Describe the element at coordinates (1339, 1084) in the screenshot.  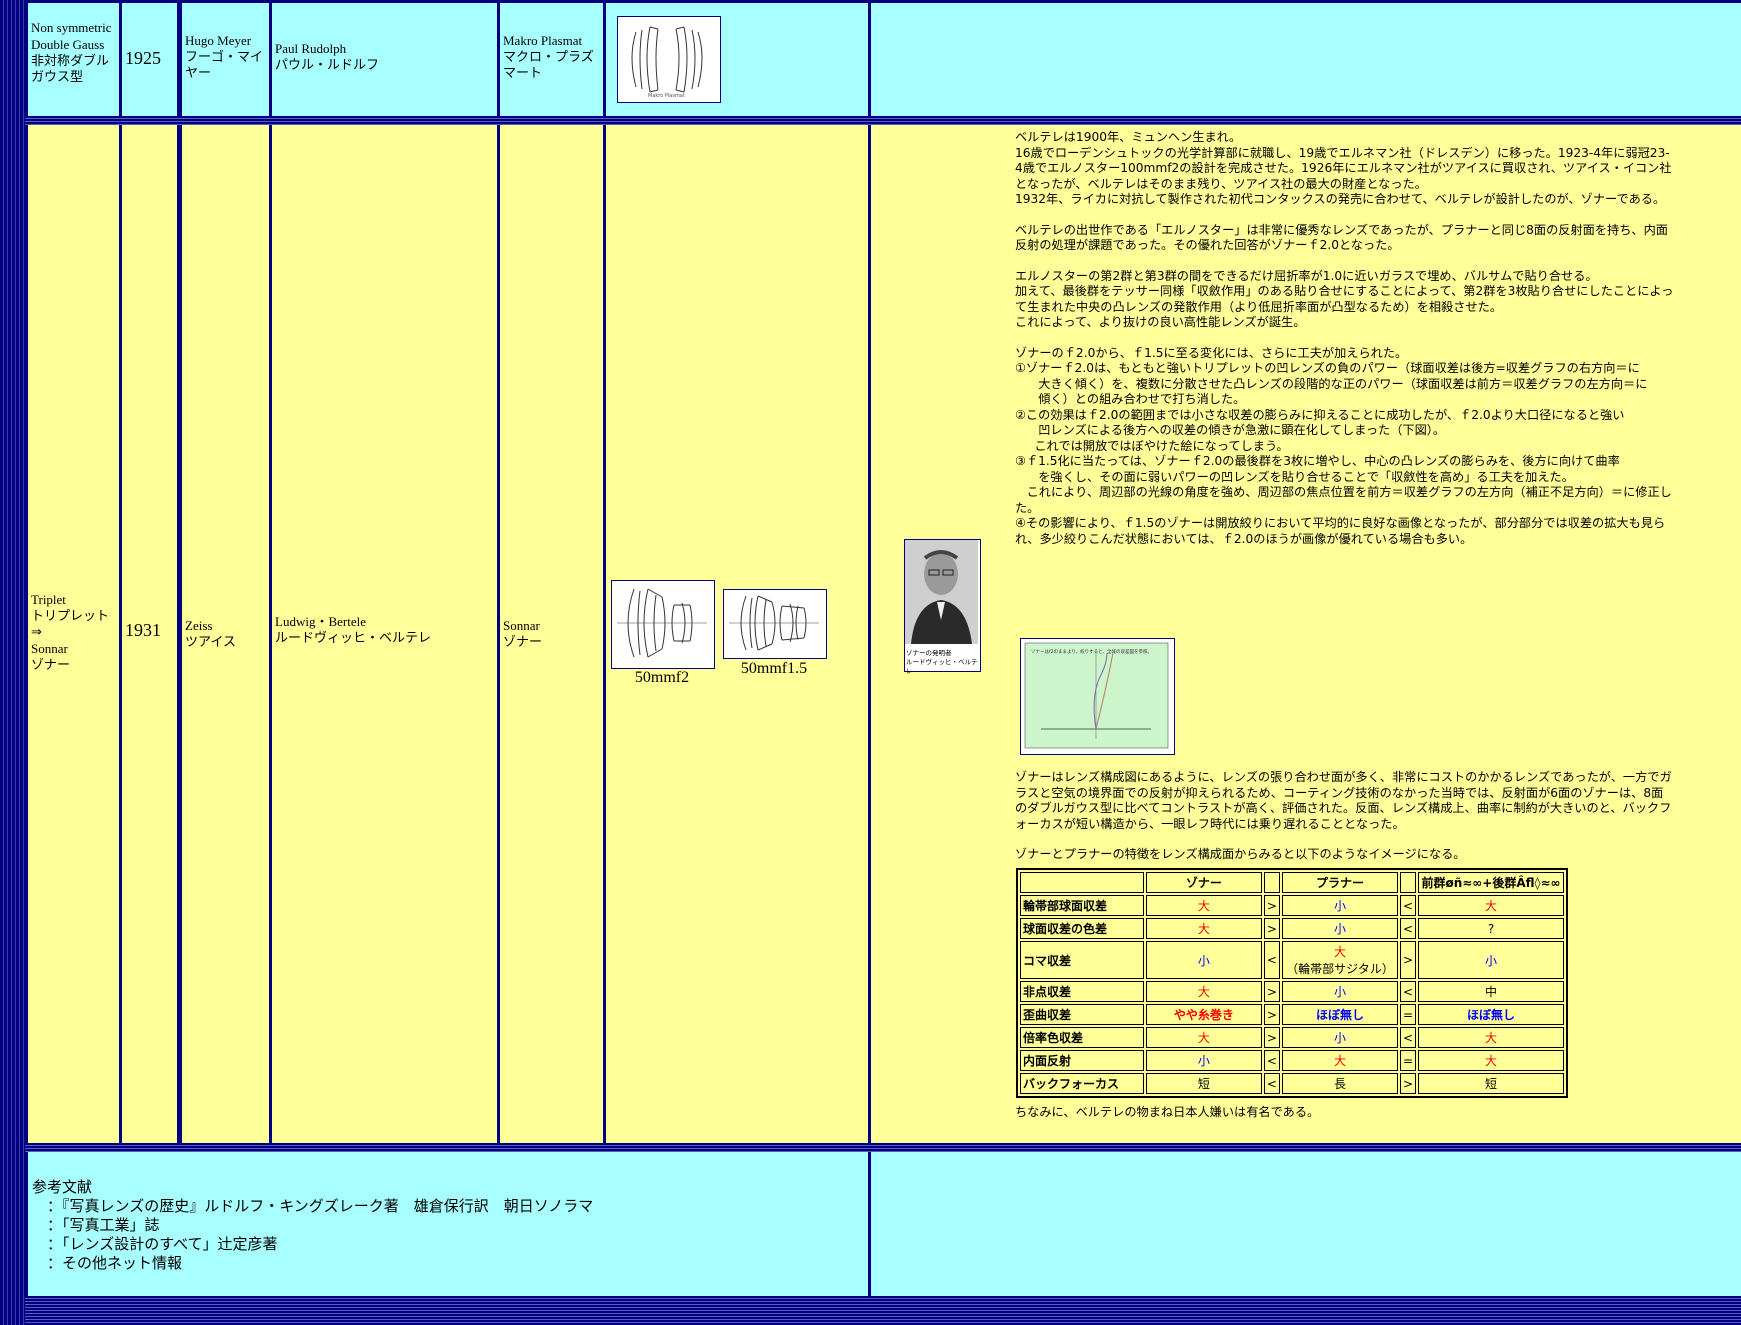
I see `table-cell-text: 長` at that location.